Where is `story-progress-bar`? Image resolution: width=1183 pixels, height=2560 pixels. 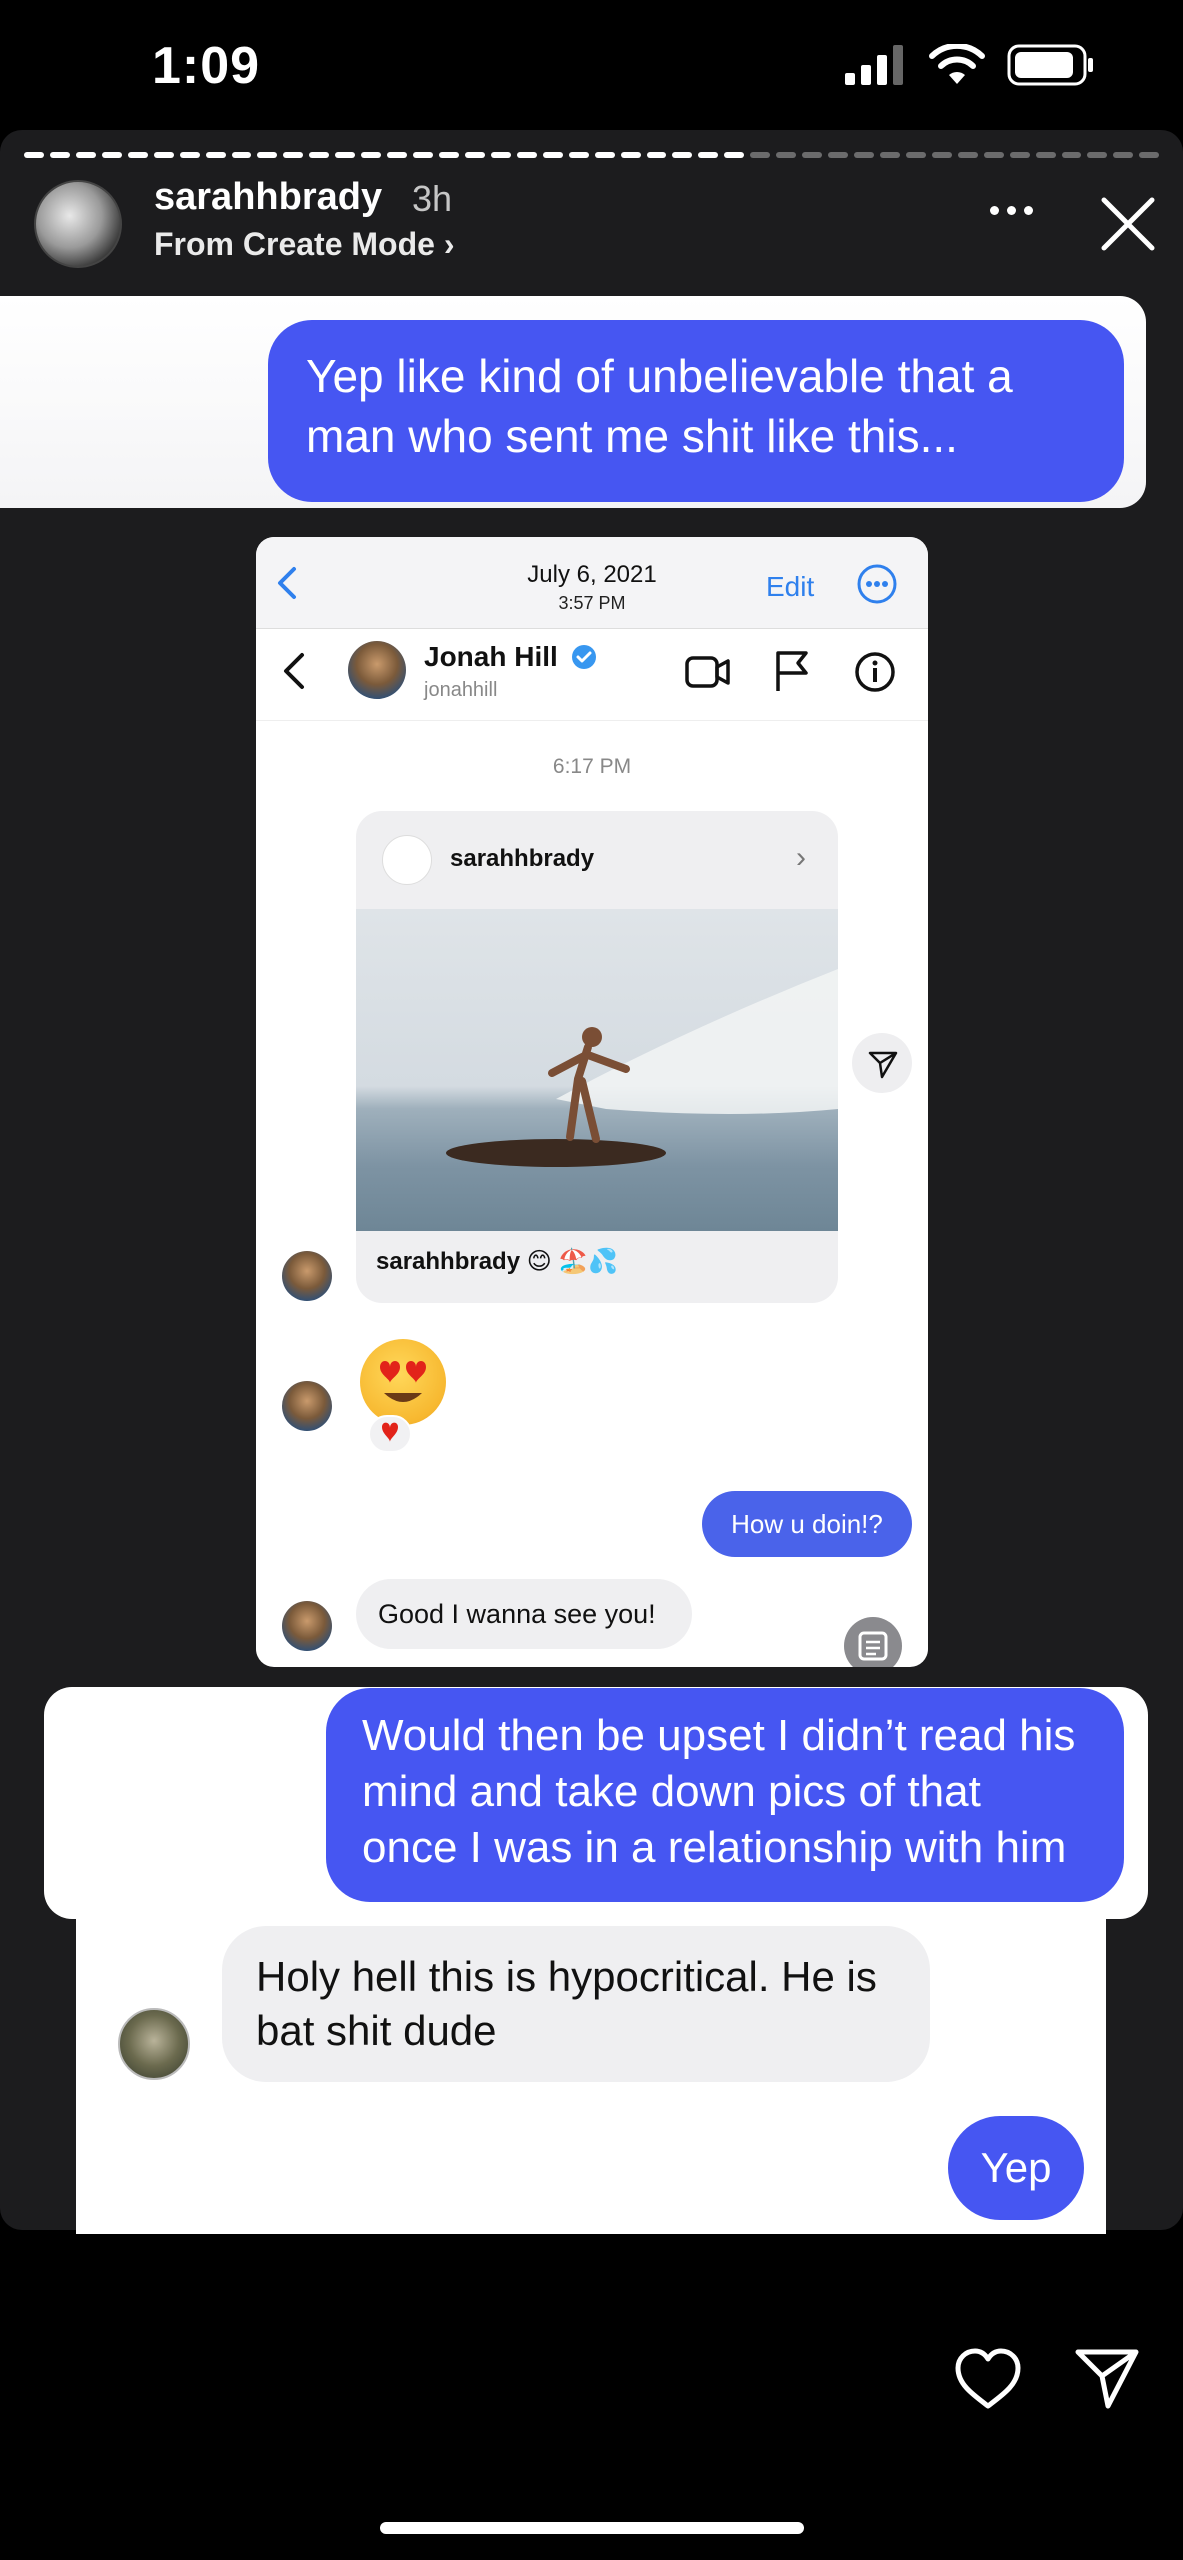
story-progress-bar is located at coordinates (592, 155).